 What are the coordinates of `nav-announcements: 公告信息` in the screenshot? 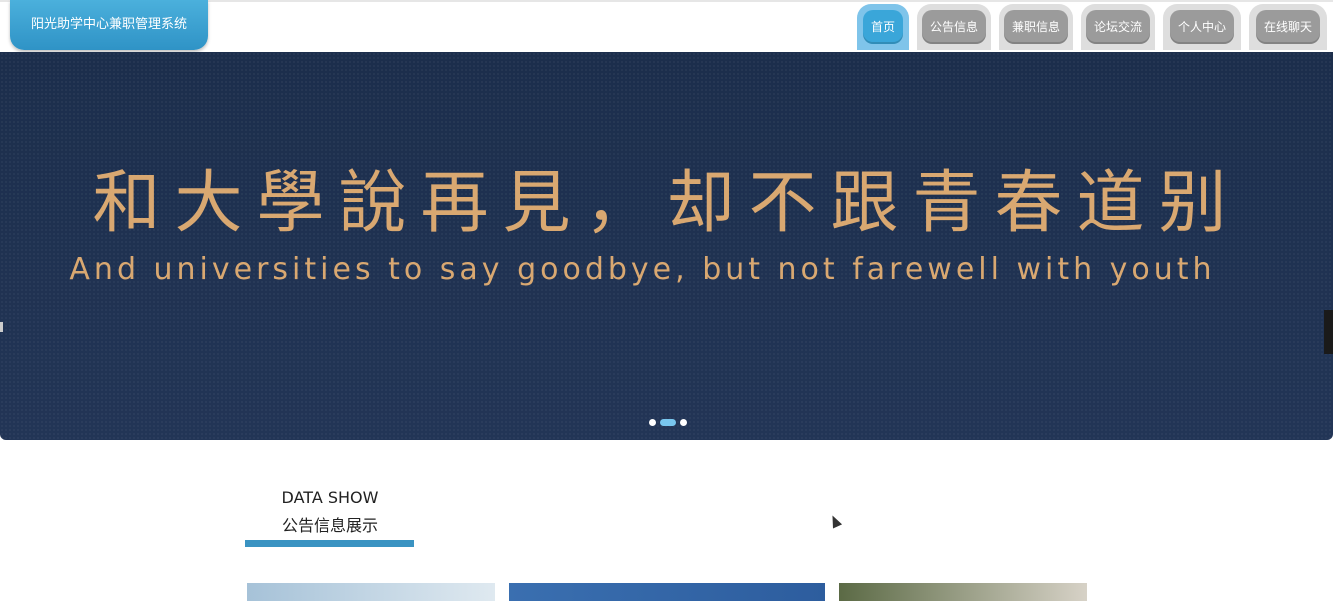 It's located at (954, 27).